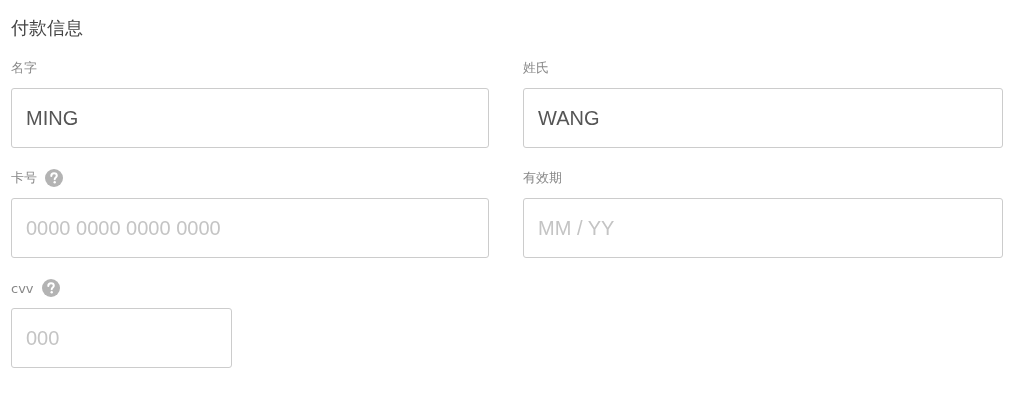 The width and height of the screenshot is (1024, 418). Describe the element at coordinates (250, 228) in the screenshot. I see `input-field: 0000 0000 0000 0000` at that location.